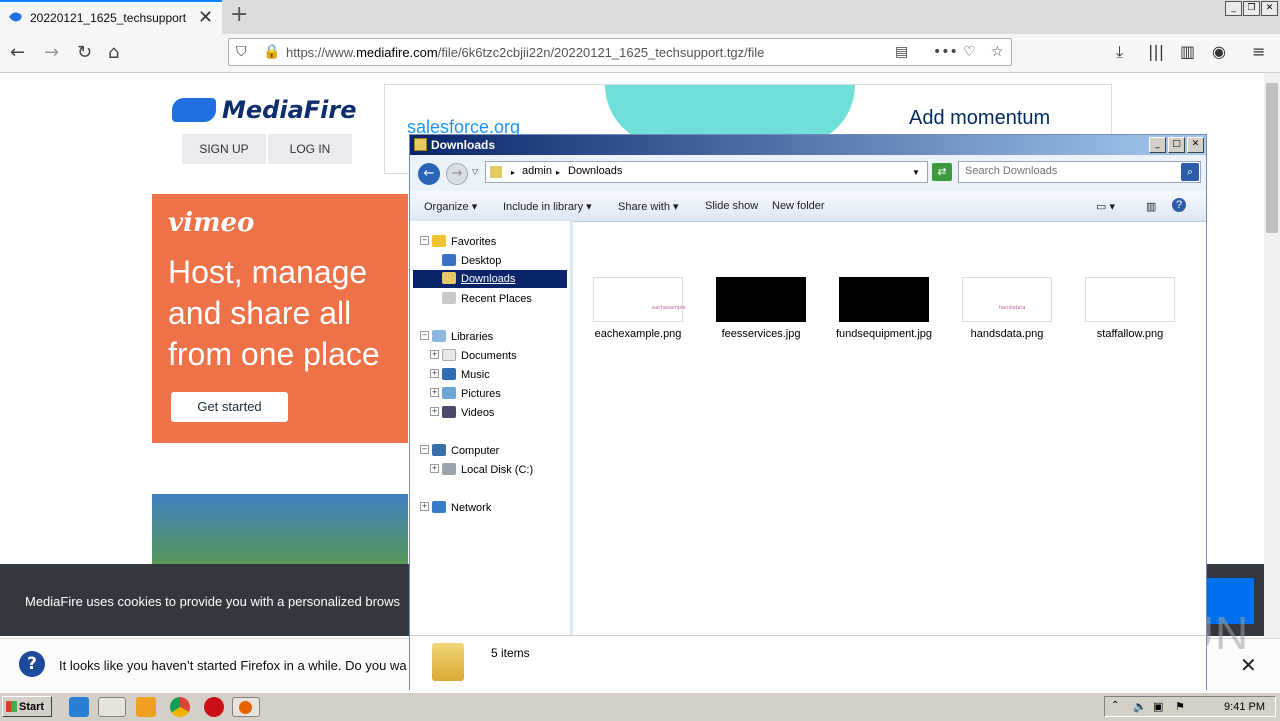 Image resolution: width=1280 pixels, height=721 pixels. I want to click on explorer-back-icon: ←, so click(429, 174).